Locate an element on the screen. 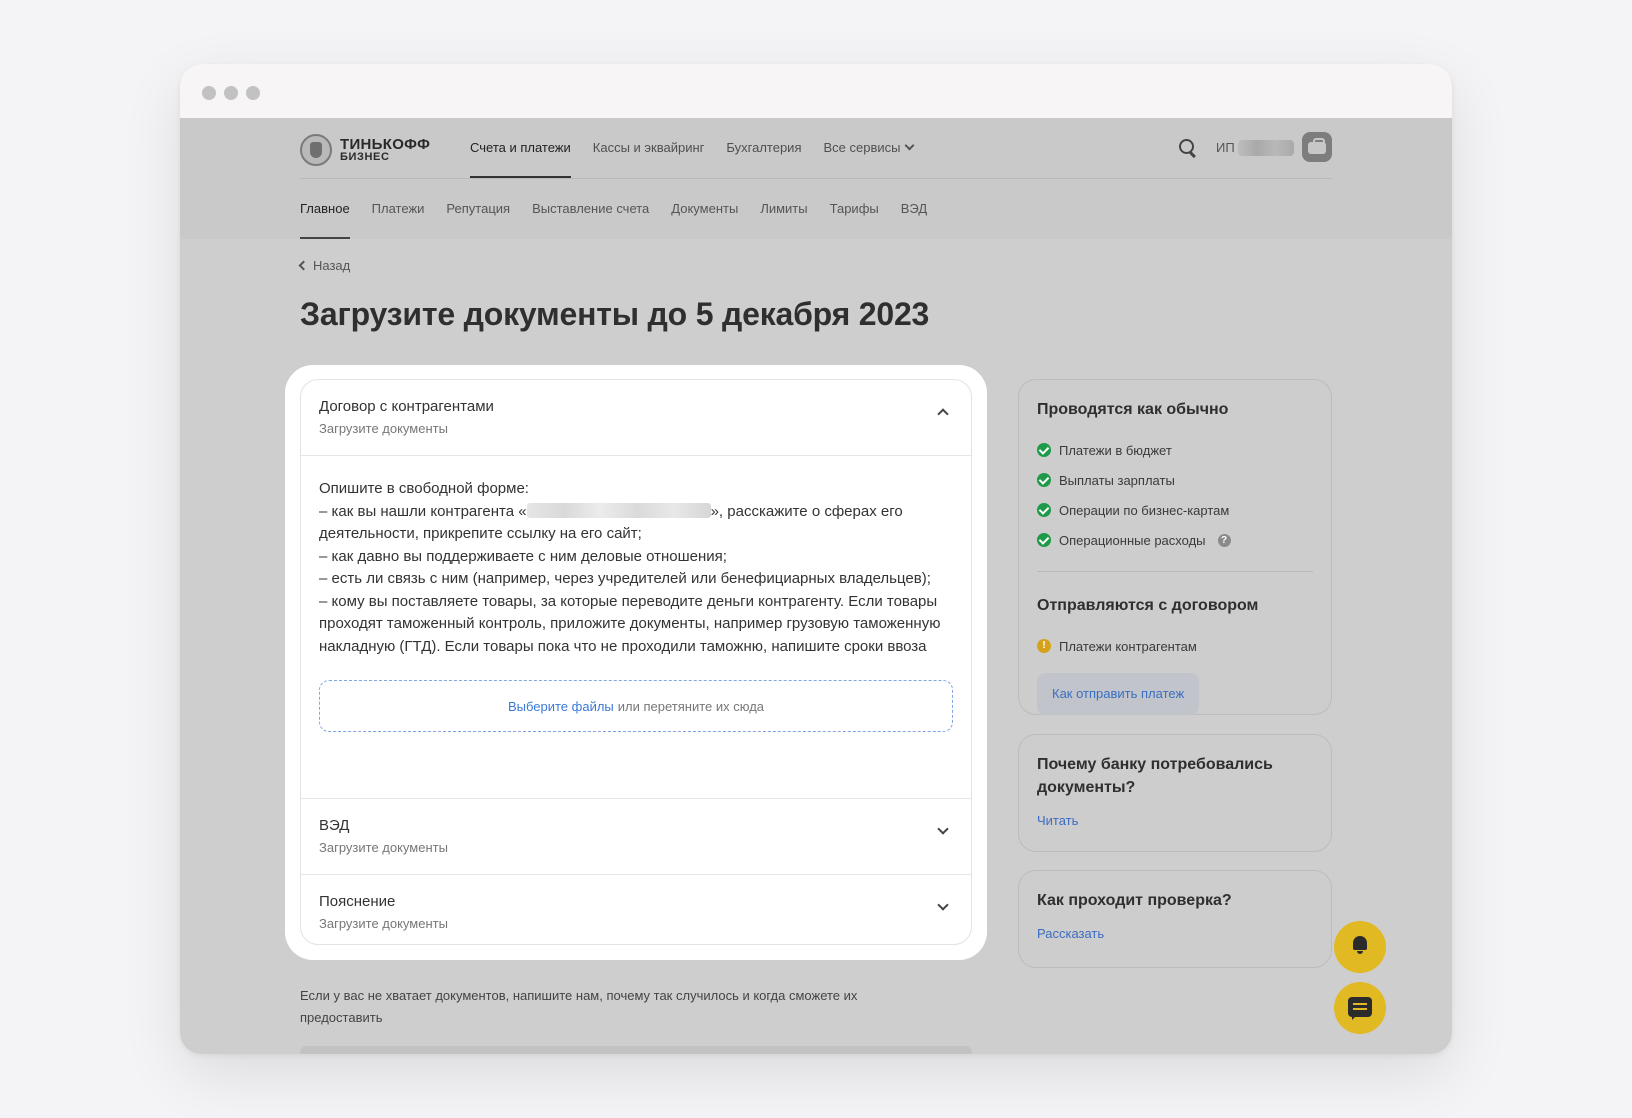 The height and width of the screenshot is (1118, 1632). back-link: Назад is located at coordinates (324, 265).